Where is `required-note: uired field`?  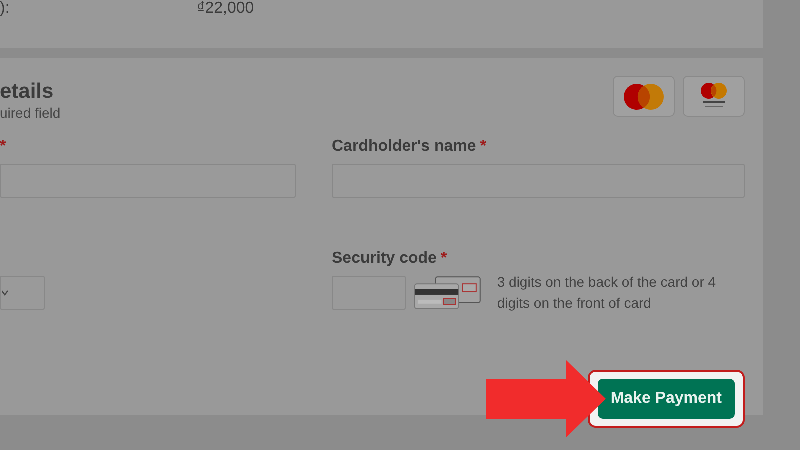
required-note: uired field is located at coordinates (30, 113).